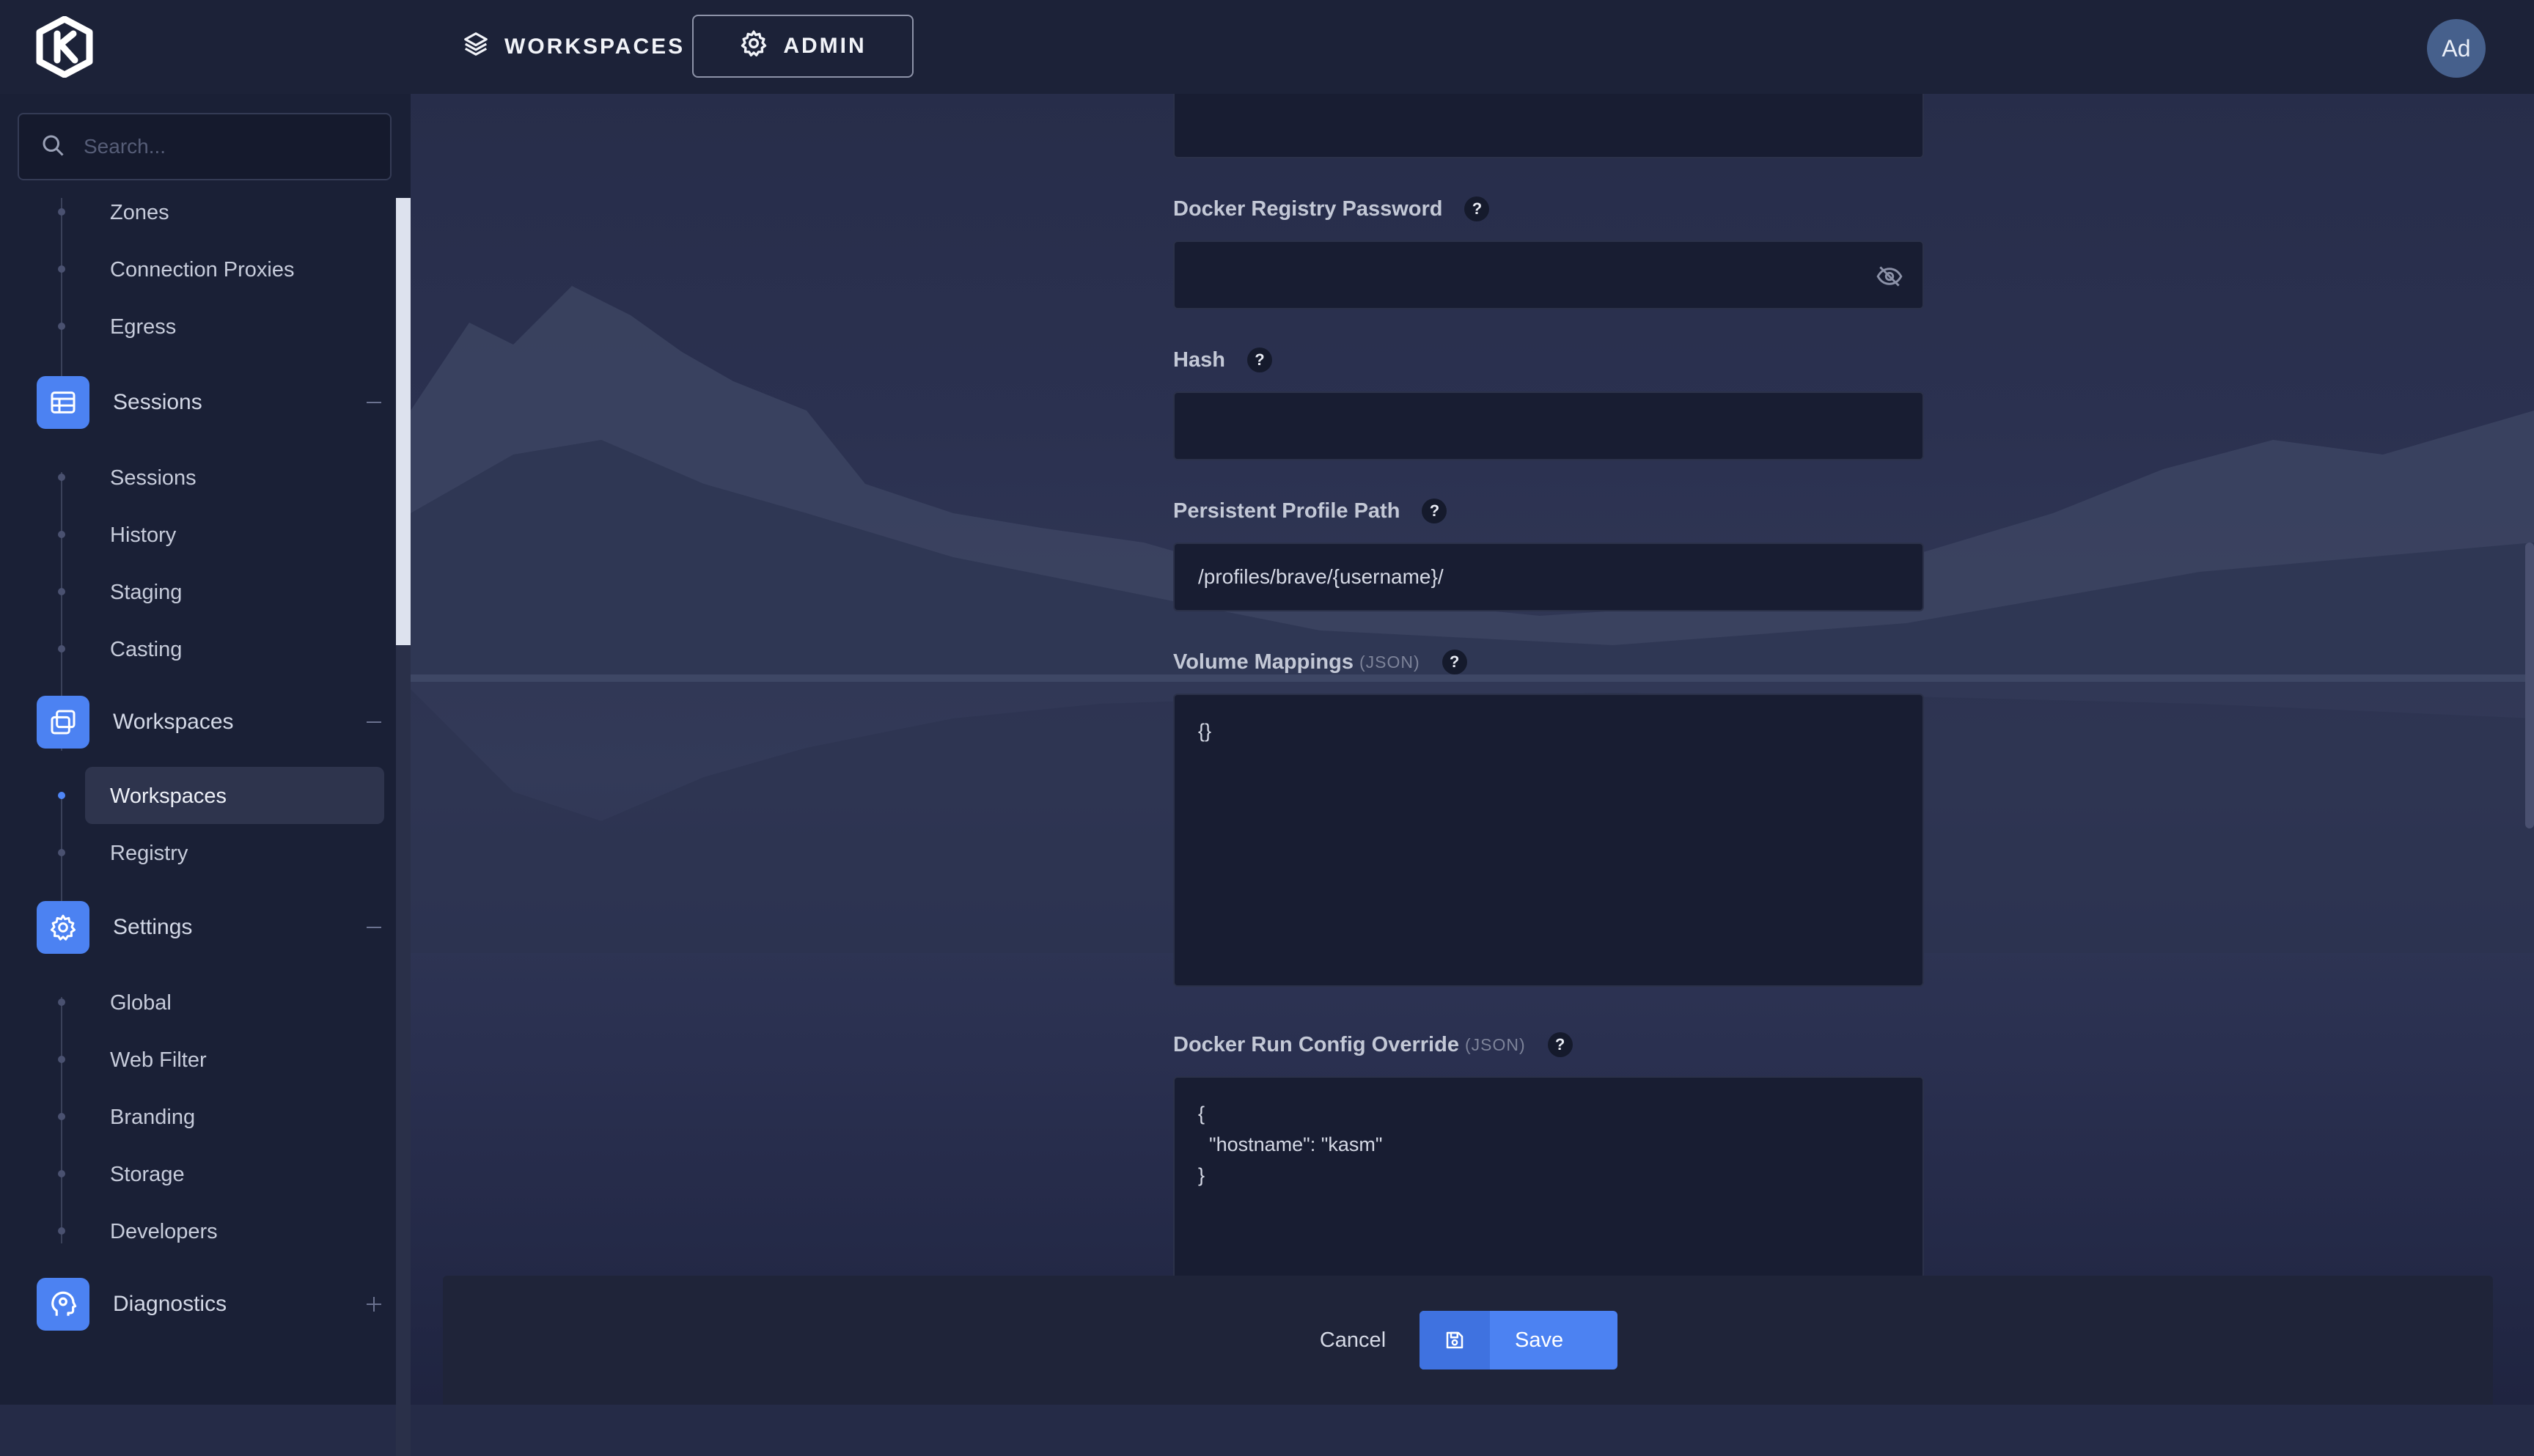  I want to click on sidebar-search, so click(205, 146).